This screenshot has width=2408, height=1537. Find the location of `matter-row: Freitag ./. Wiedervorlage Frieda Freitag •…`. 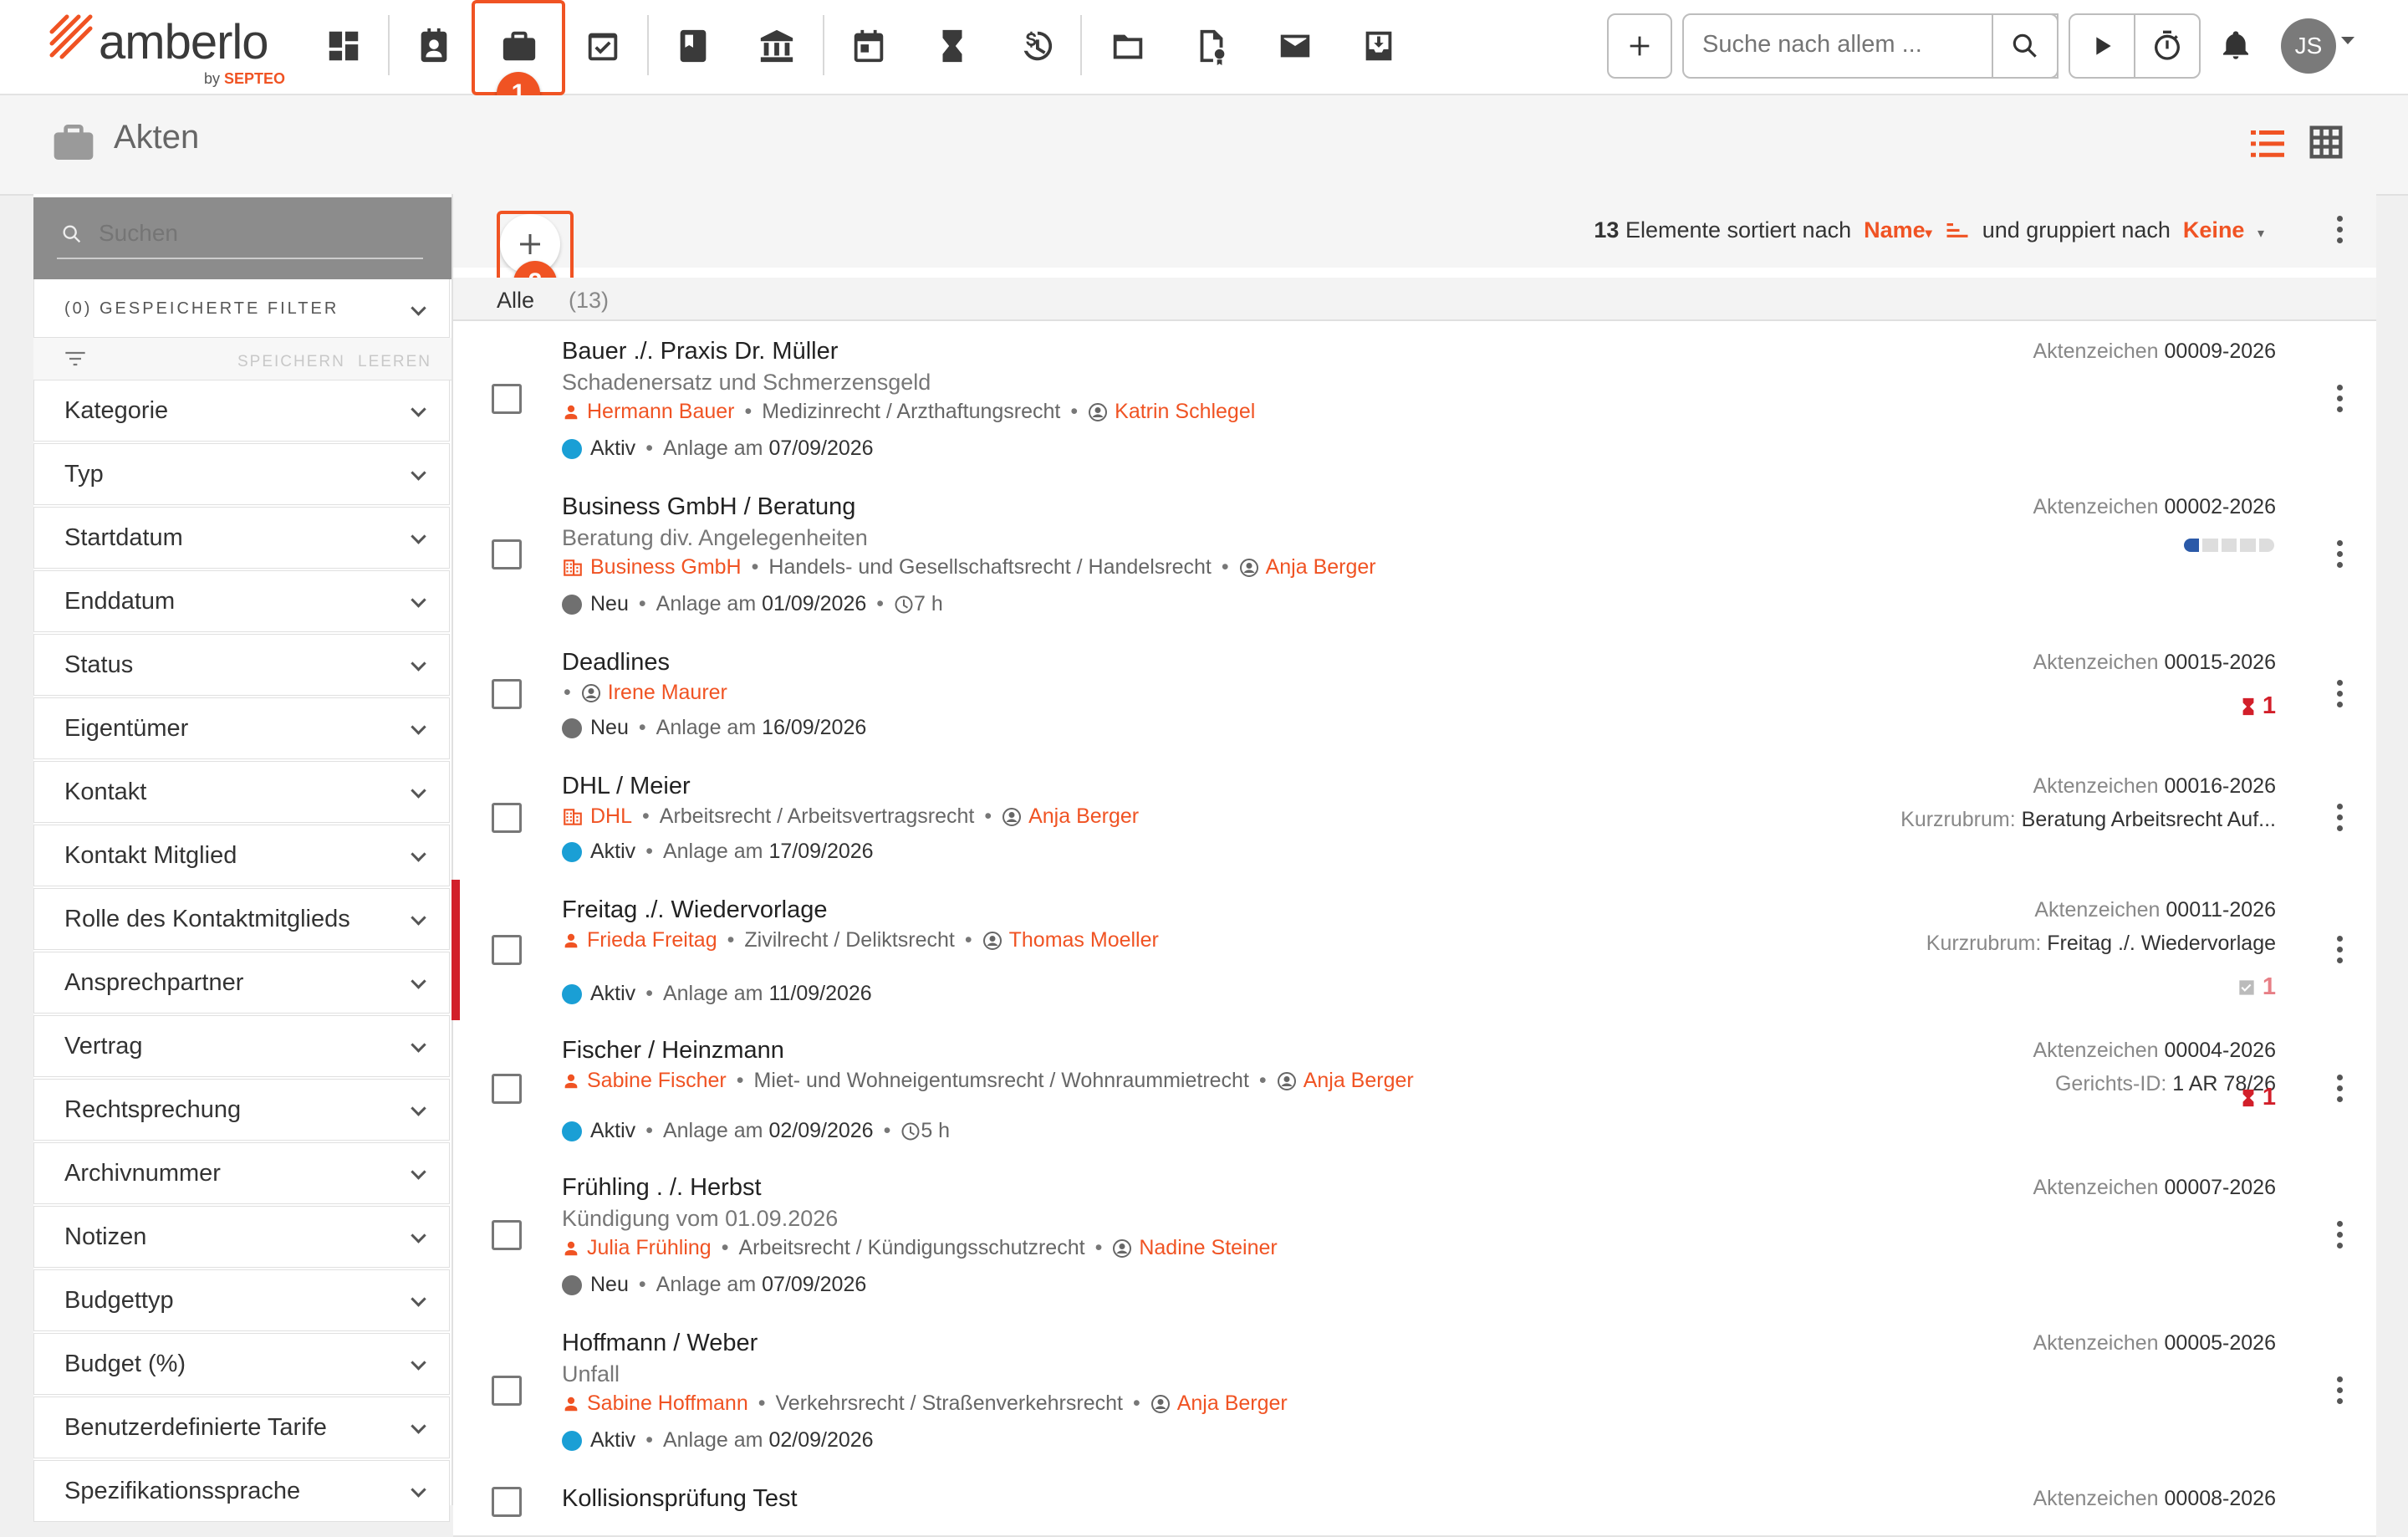

matter-row: Freitag ./. Wiedervorlage Frieda Freitag •… is located at coordinates (1414, 951).